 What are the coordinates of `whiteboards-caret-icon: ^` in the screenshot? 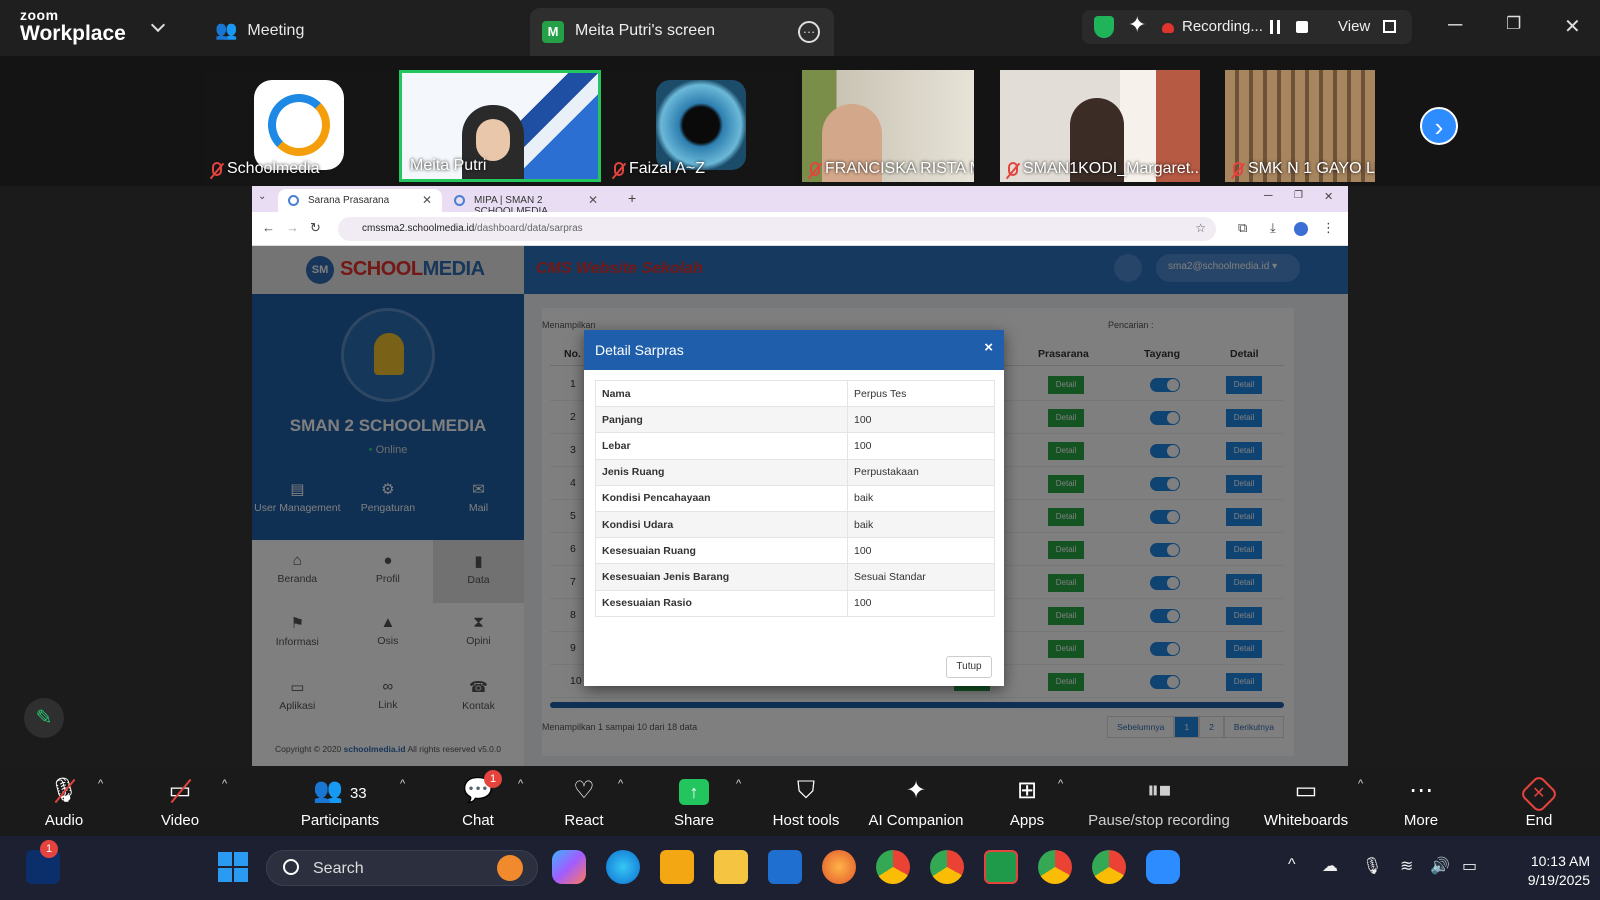 It's located at (1360, 784).